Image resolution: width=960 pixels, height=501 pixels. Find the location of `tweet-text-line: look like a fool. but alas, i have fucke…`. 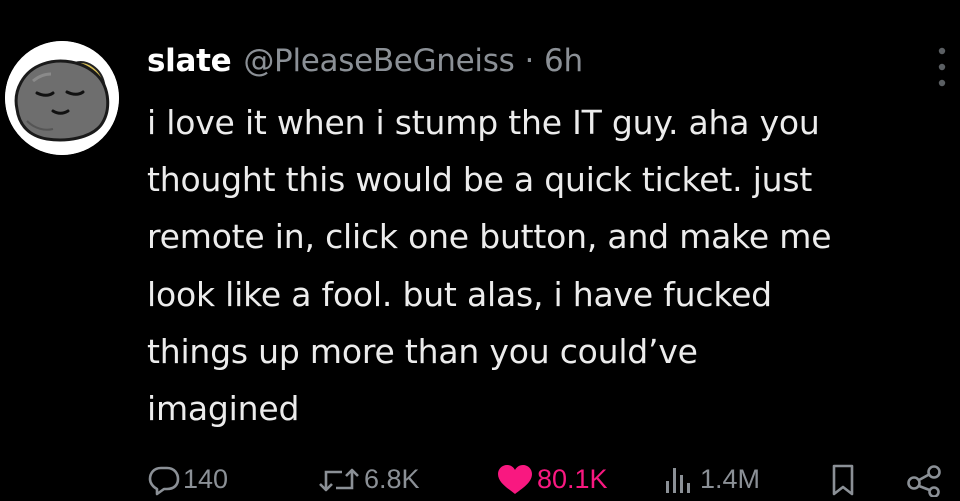

tweet-text-line: look like a fool. but alas, i have fucke… is located at coordinates (459, 294).